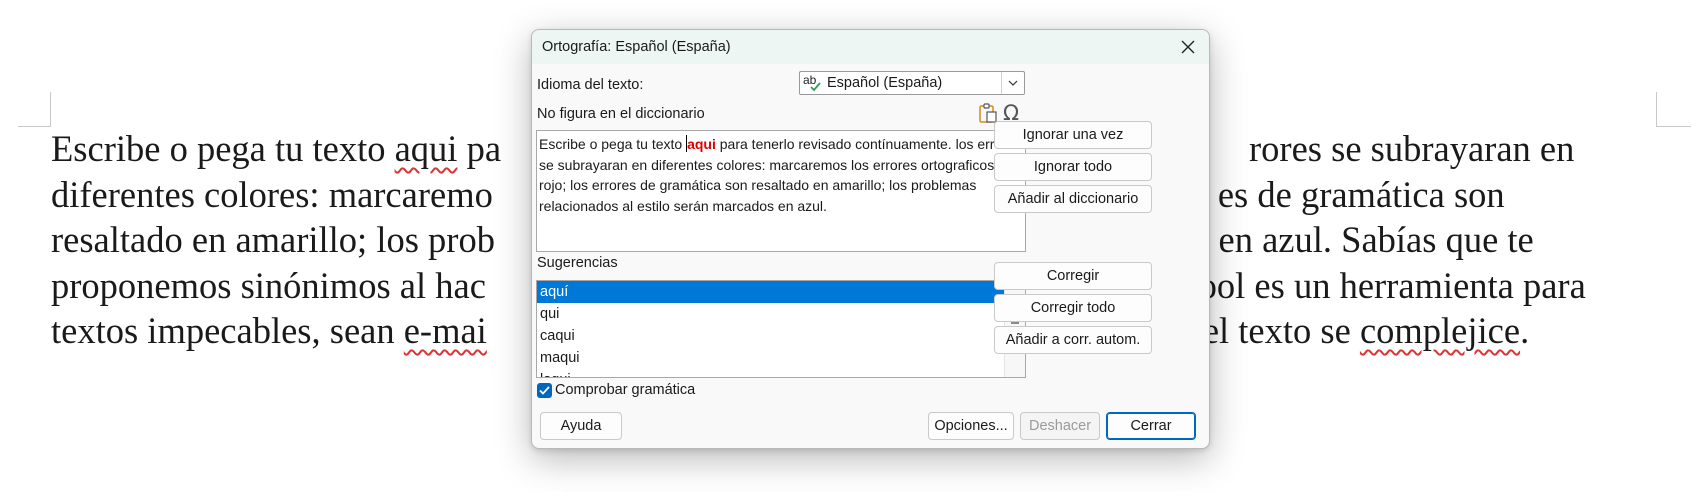  I want to click on page-margin-corner-right, so click(1673, 109).